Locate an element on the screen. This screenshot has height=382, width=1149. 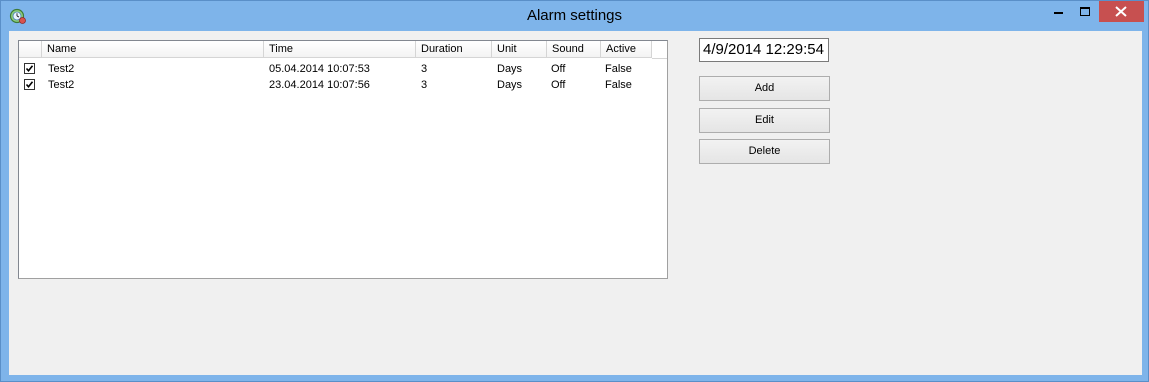
edit-button: Edit is located at coordinates (764, 120).